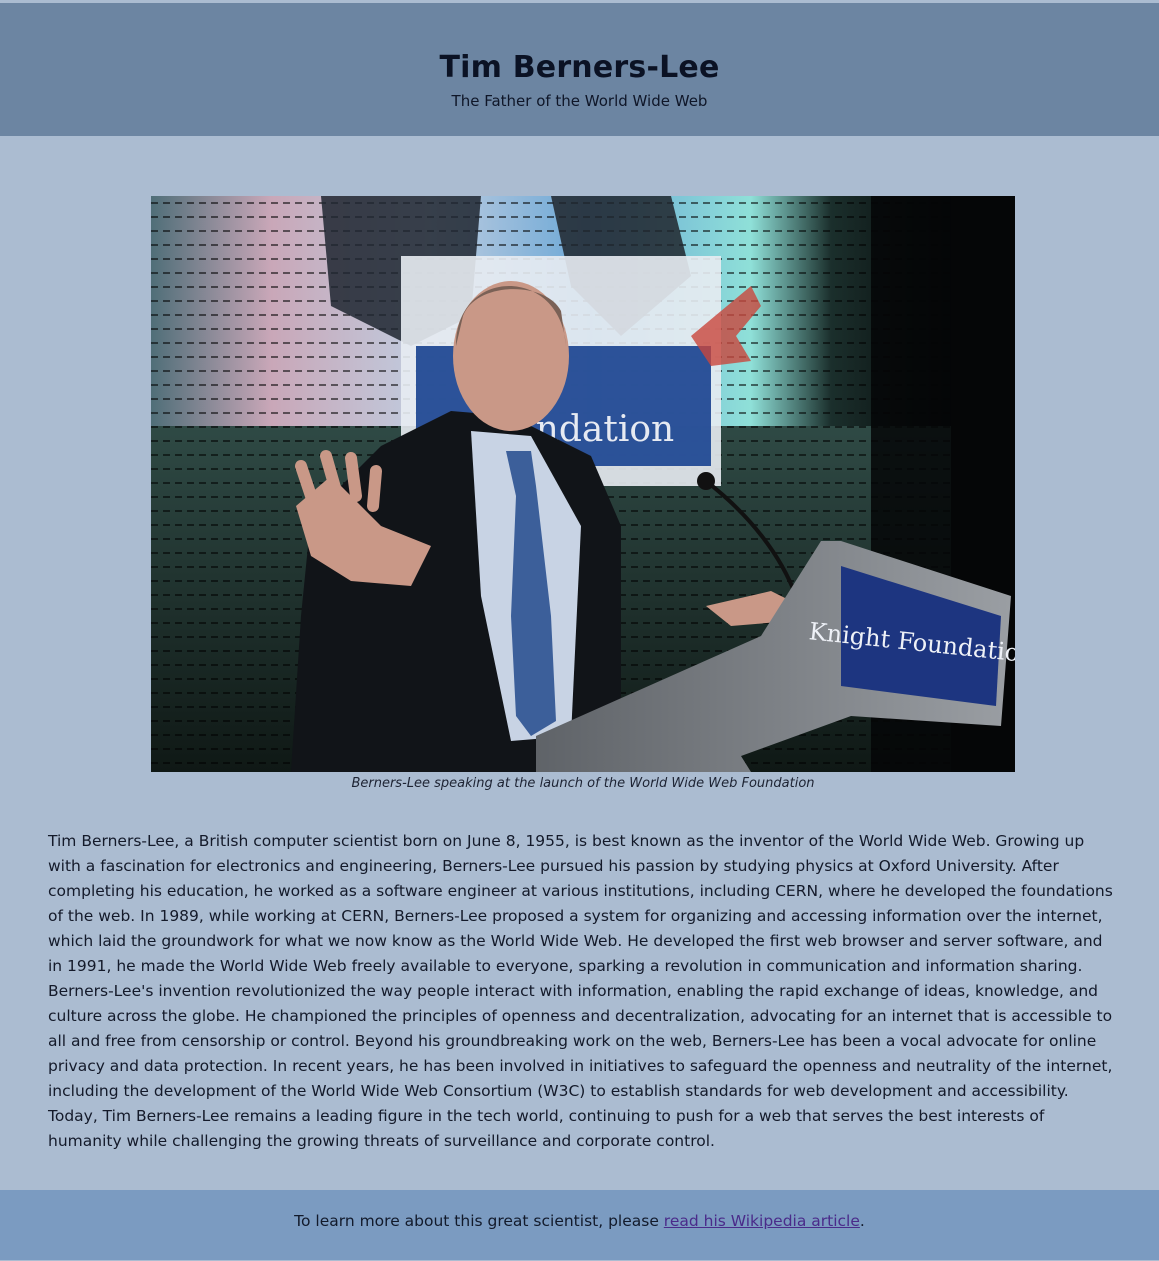 The height and width of the screenshot is (1261, 1159). I want to click on page-title: Tim Berners-Lee, so click(579, 67).